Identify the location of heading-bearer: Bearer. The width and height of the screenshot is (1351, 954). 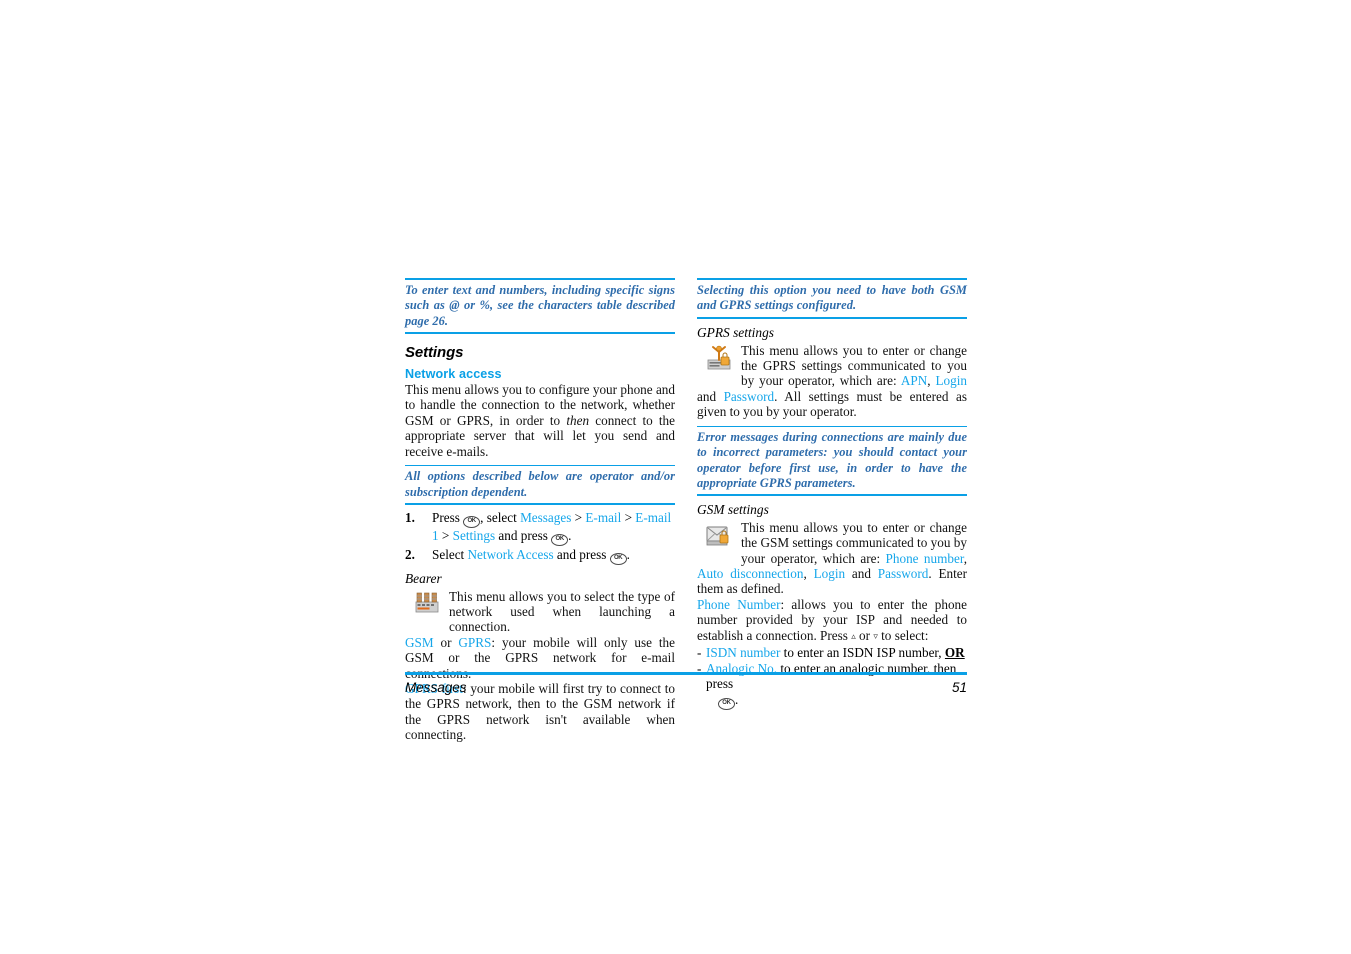
(423, 578).